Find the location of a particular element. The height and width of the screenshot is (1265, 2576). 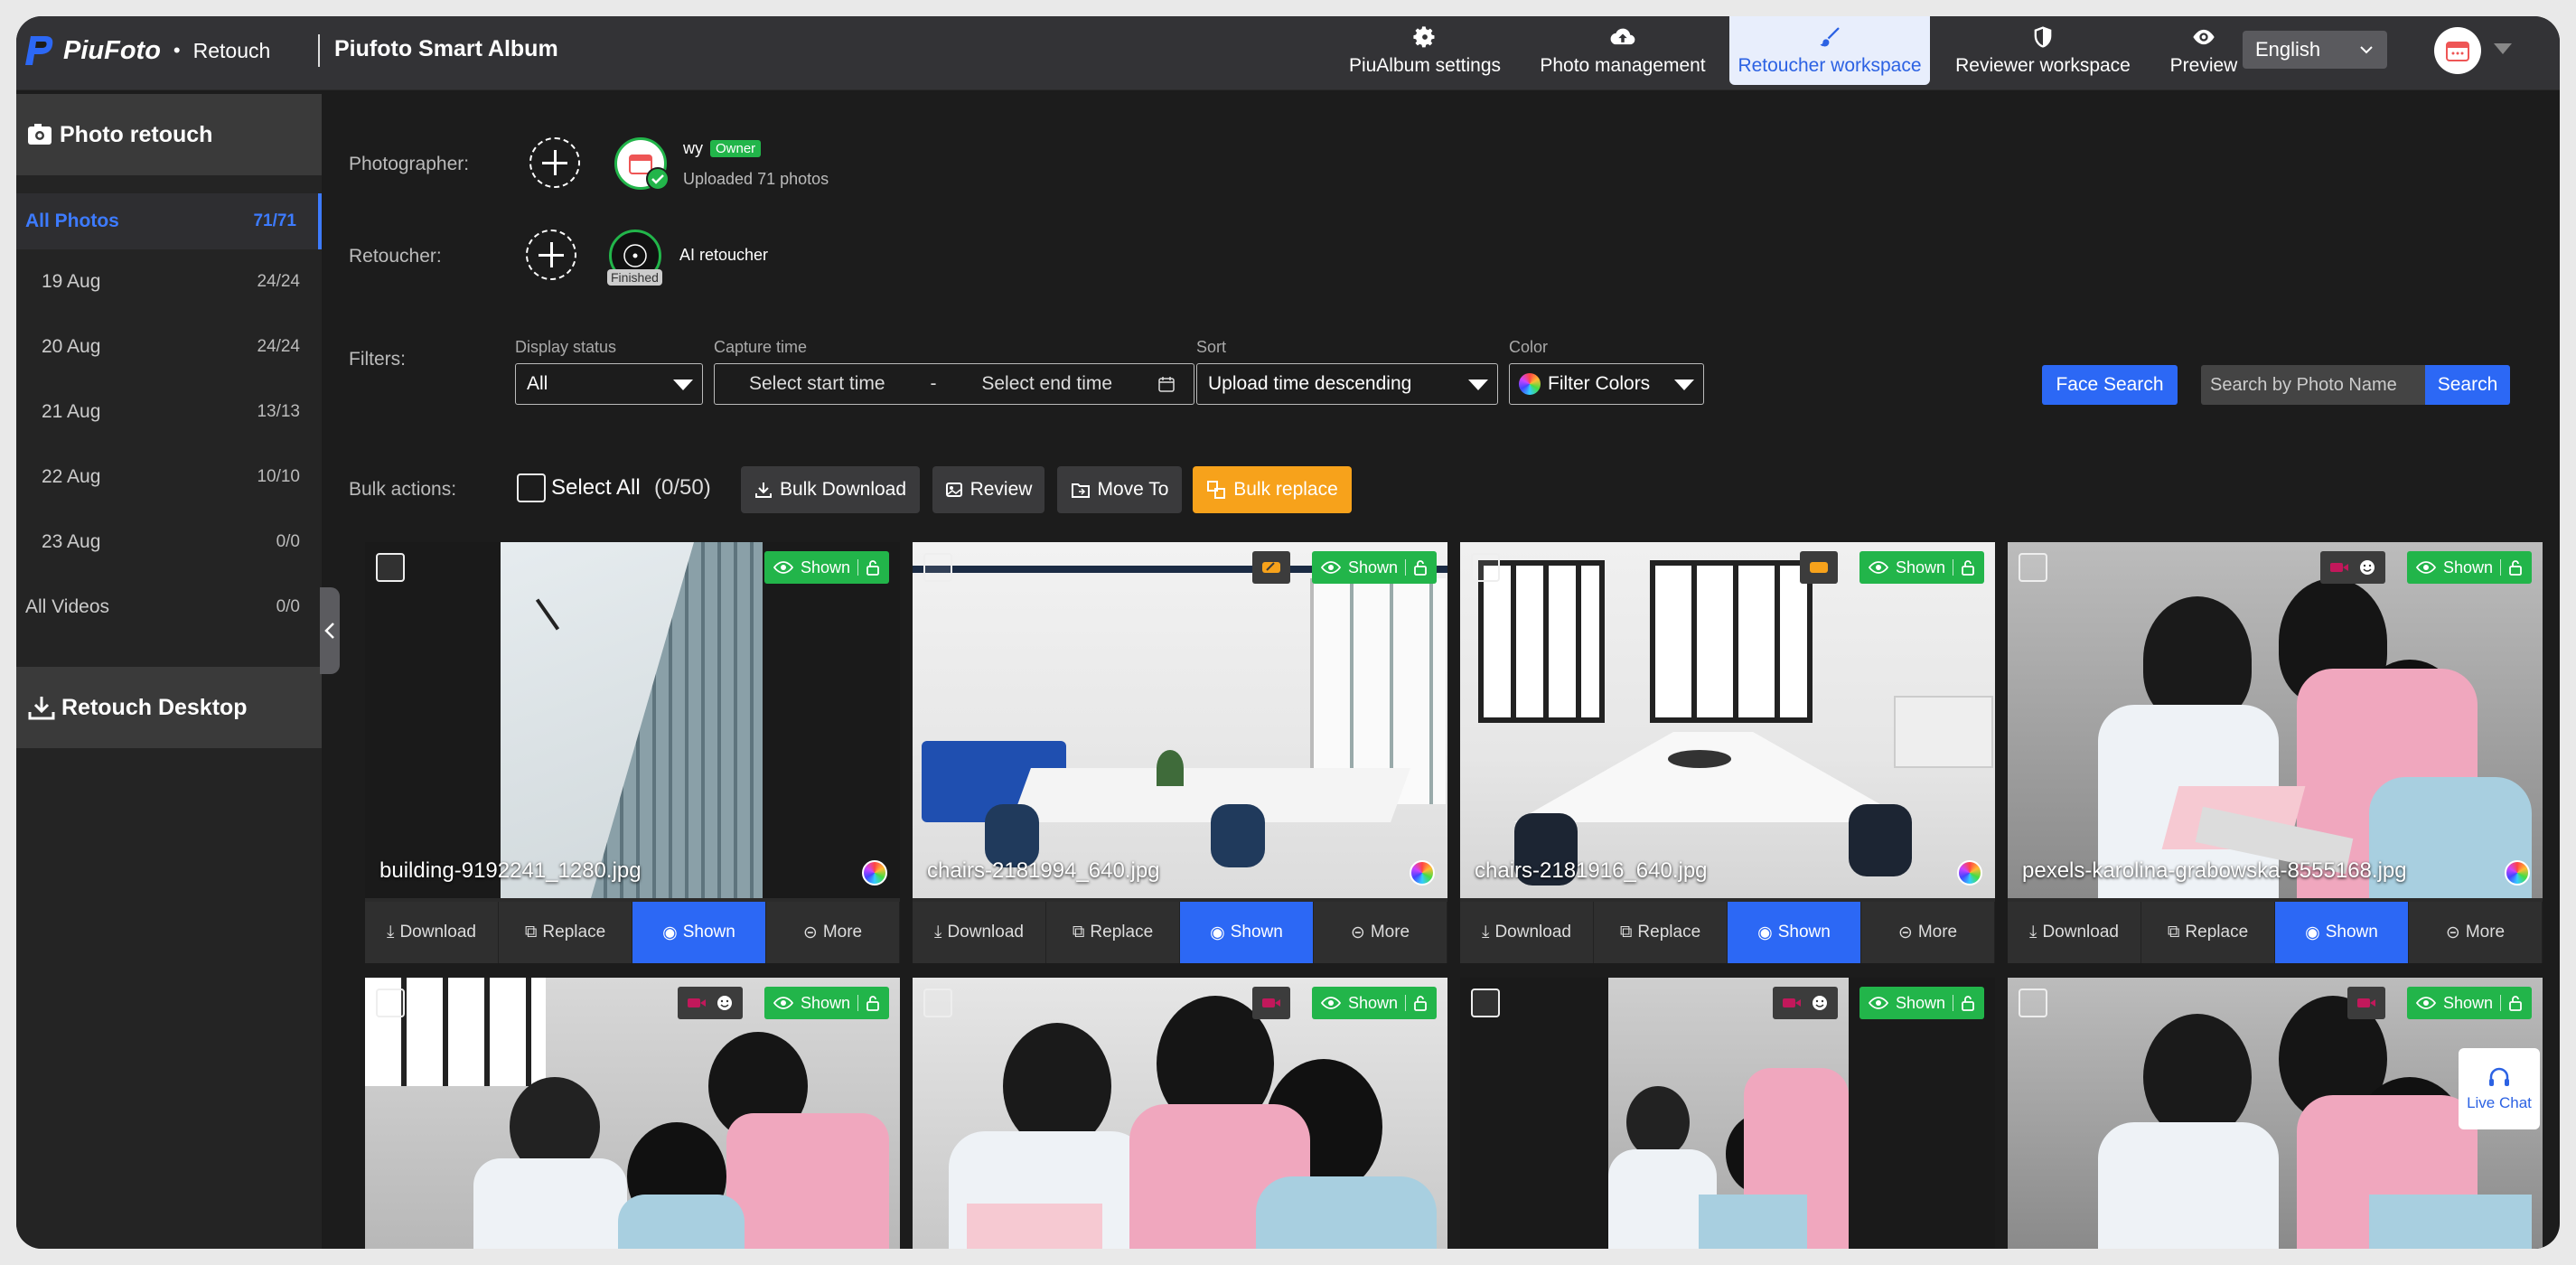

display-status-select: All is located at coordinates (609, 384).